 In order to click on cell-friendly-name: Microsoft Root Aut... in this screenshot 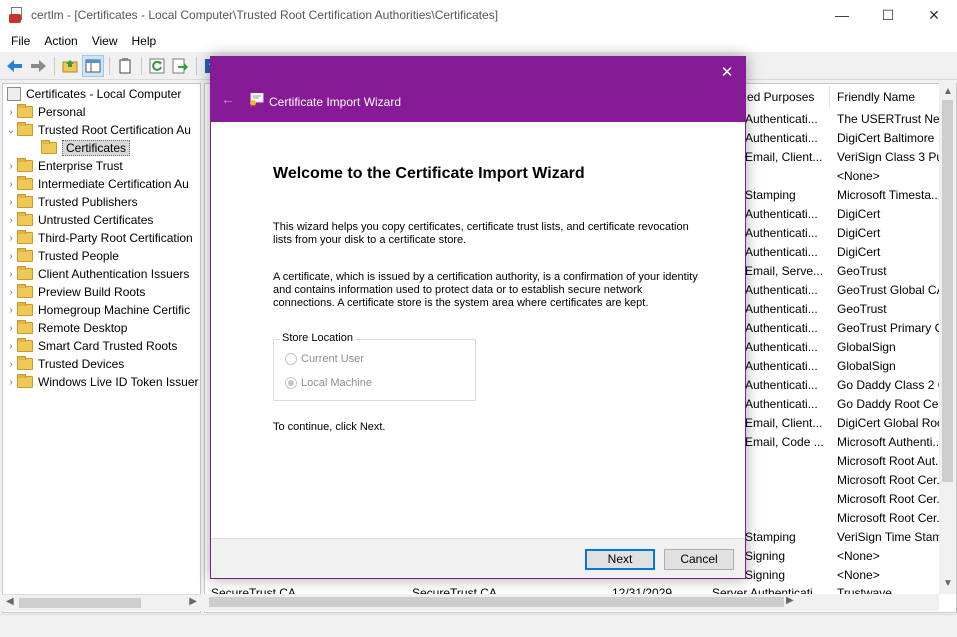, I will do `click(892, 461)`.